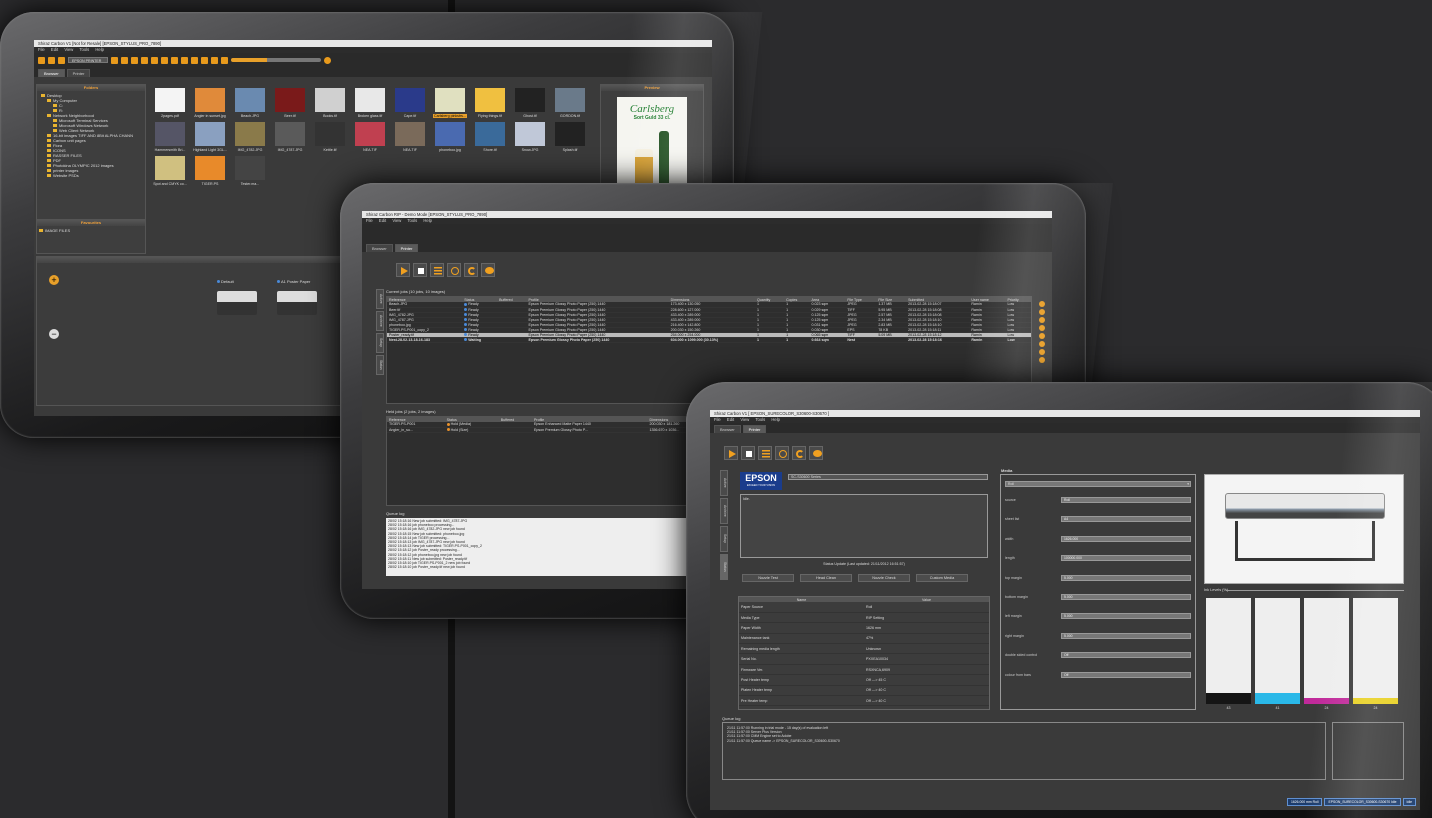  Describe the element at coordinates (54, 334) in the screenshot. I see `remove-flow-button: −` at that location.